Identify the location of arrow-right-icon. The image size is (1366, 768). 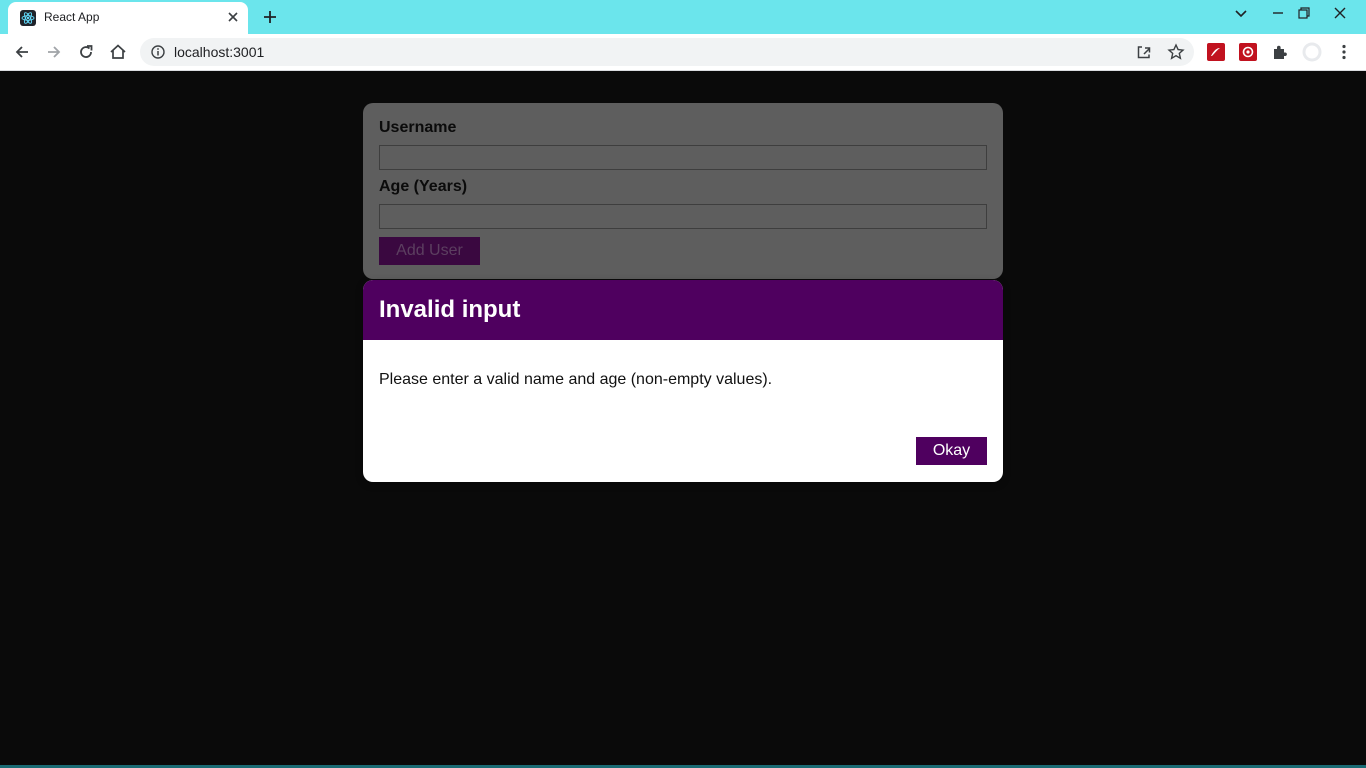
(54, 52).